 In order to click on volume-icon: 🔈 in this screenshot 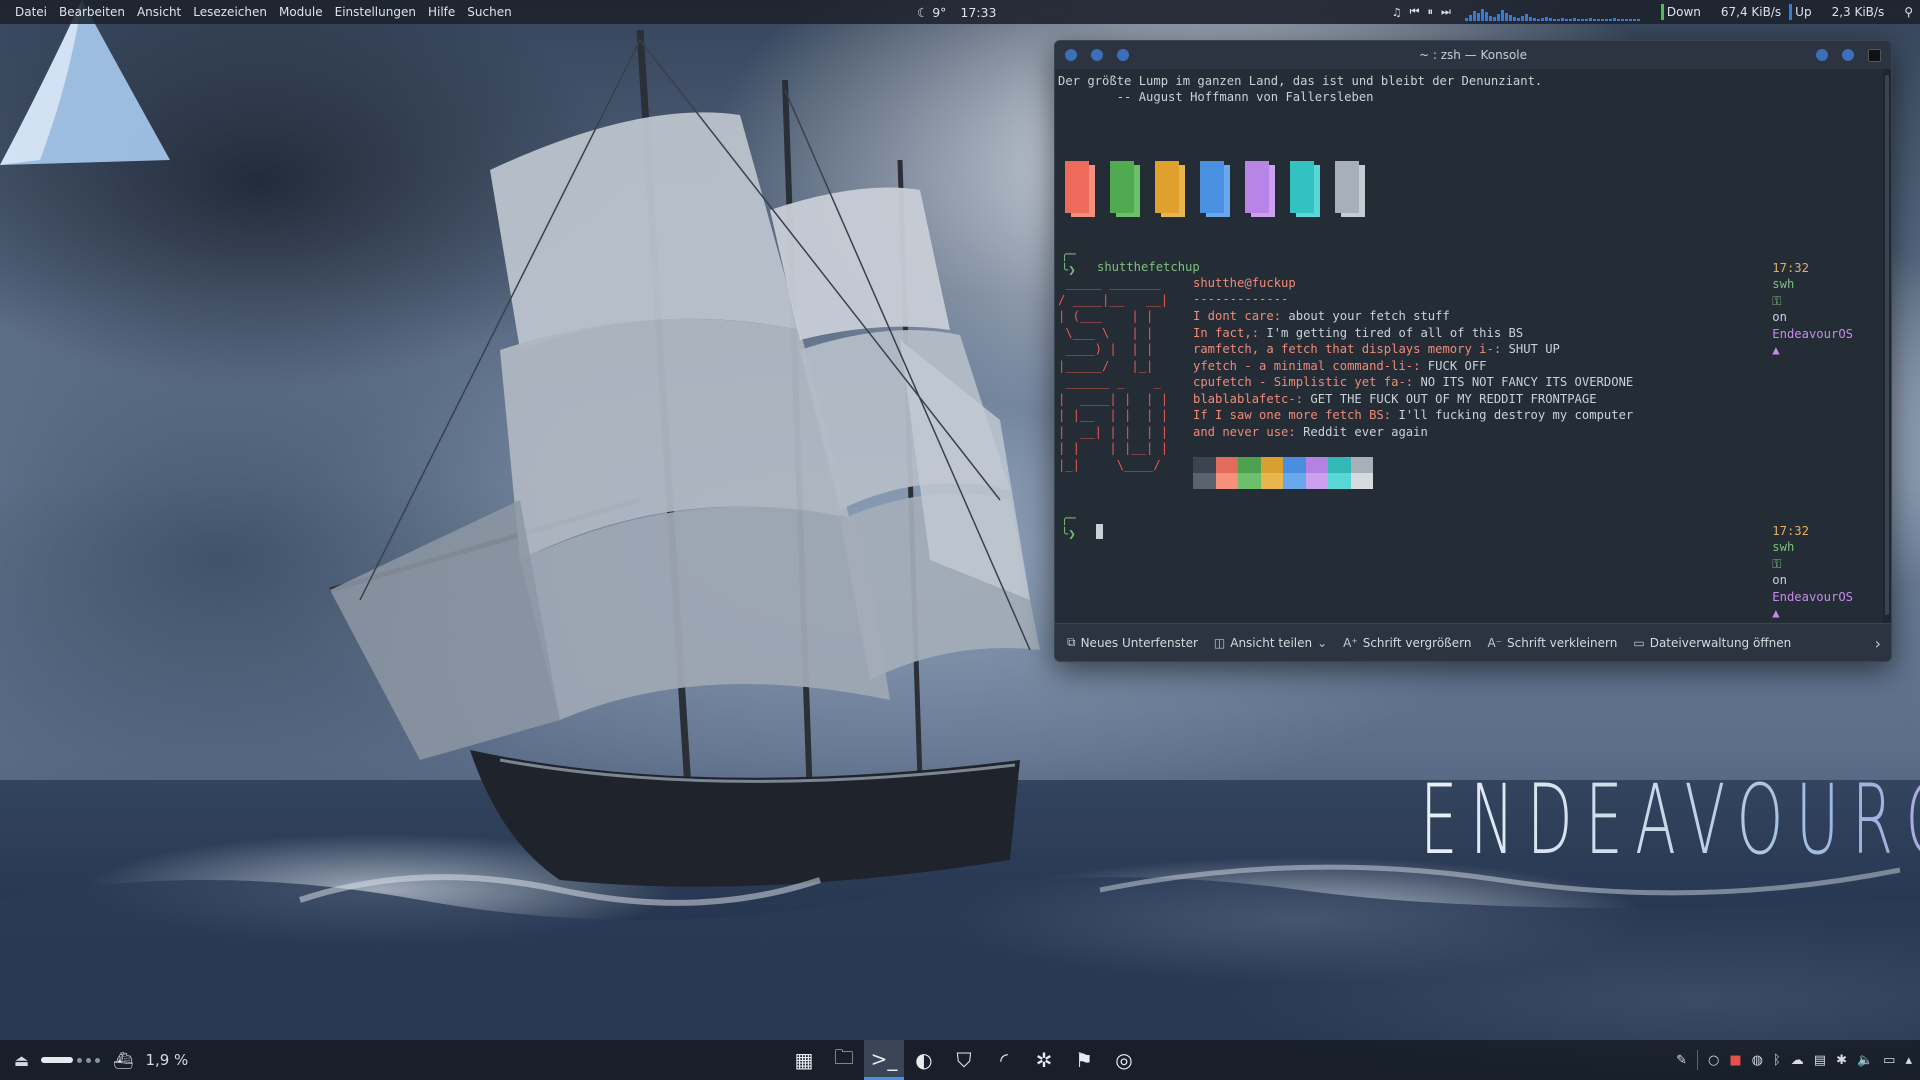, I will do `click(1865, 1060)`.